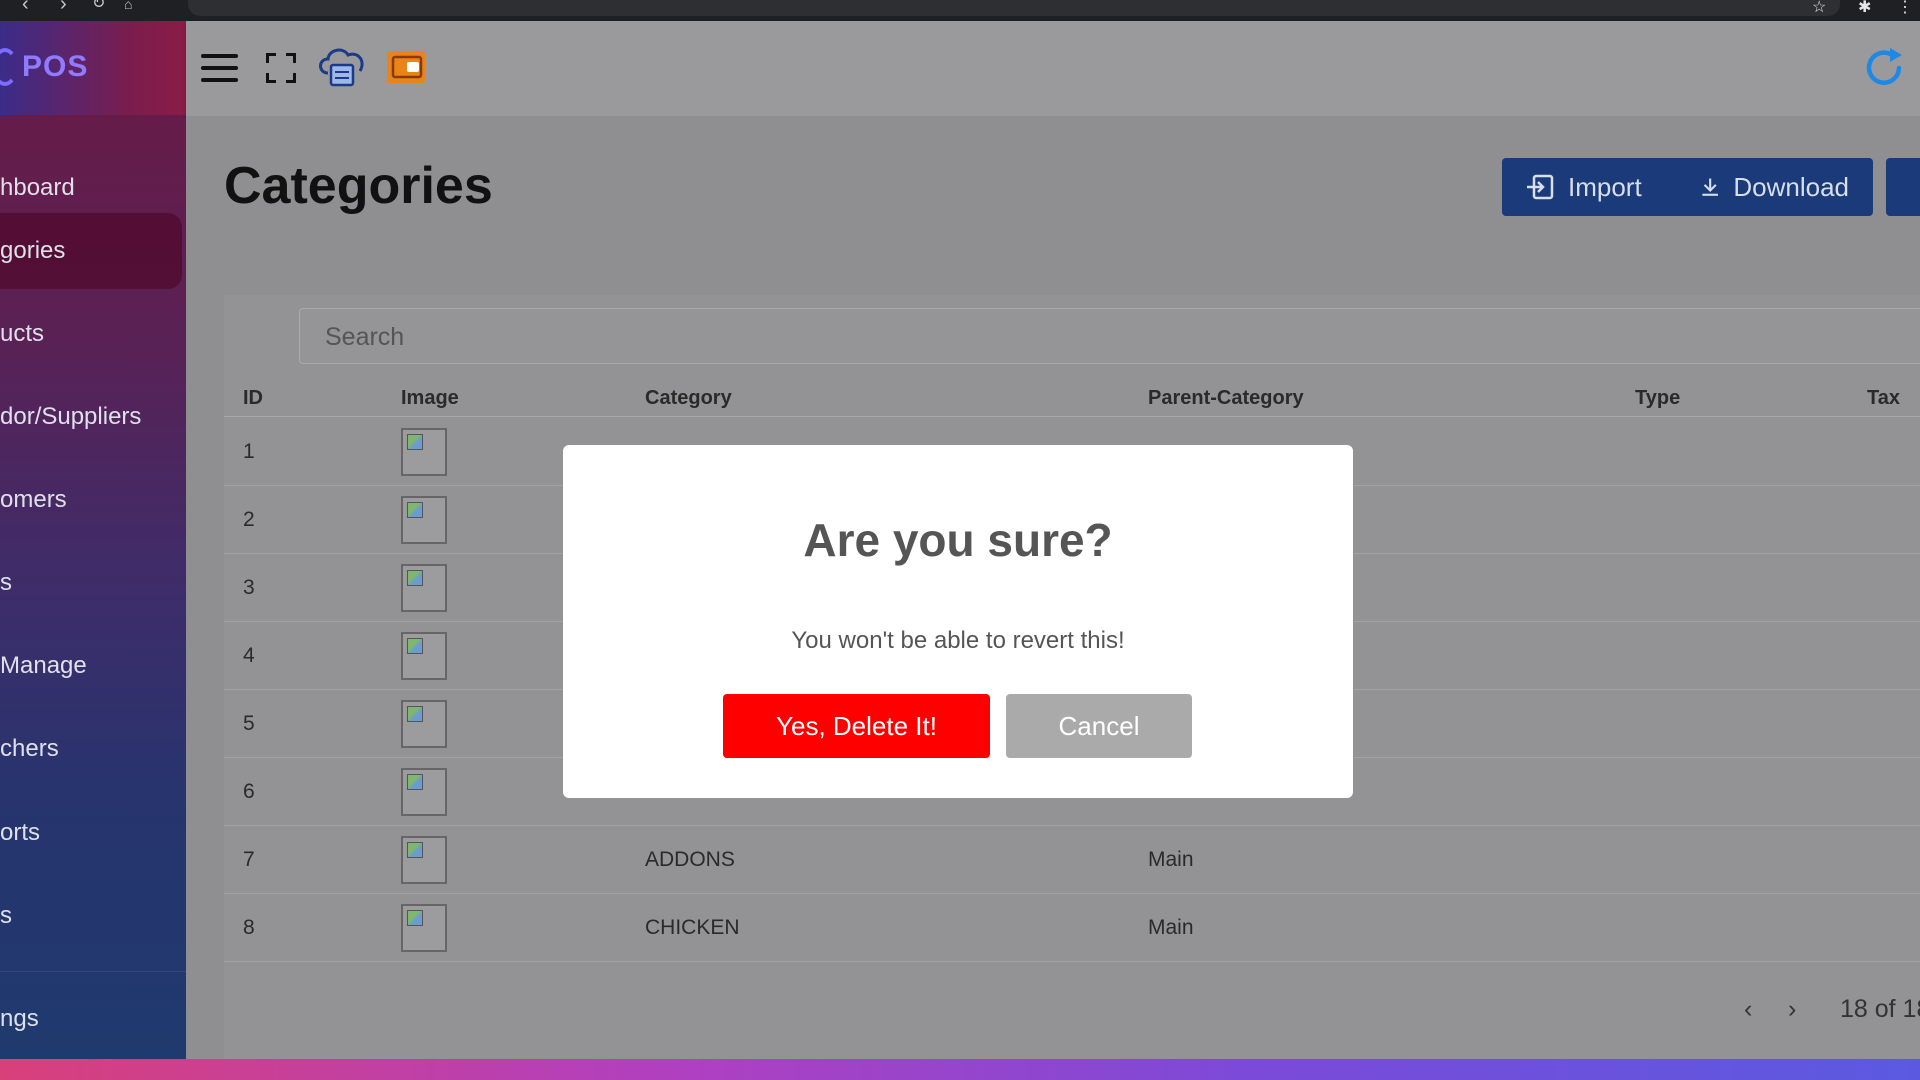 The width and height of the screenshot is (1920, 1080). Describe the element at coordinates (958, 640) in the screenshot. I see `dialog-message: You won't be able to revert this!` at that location.